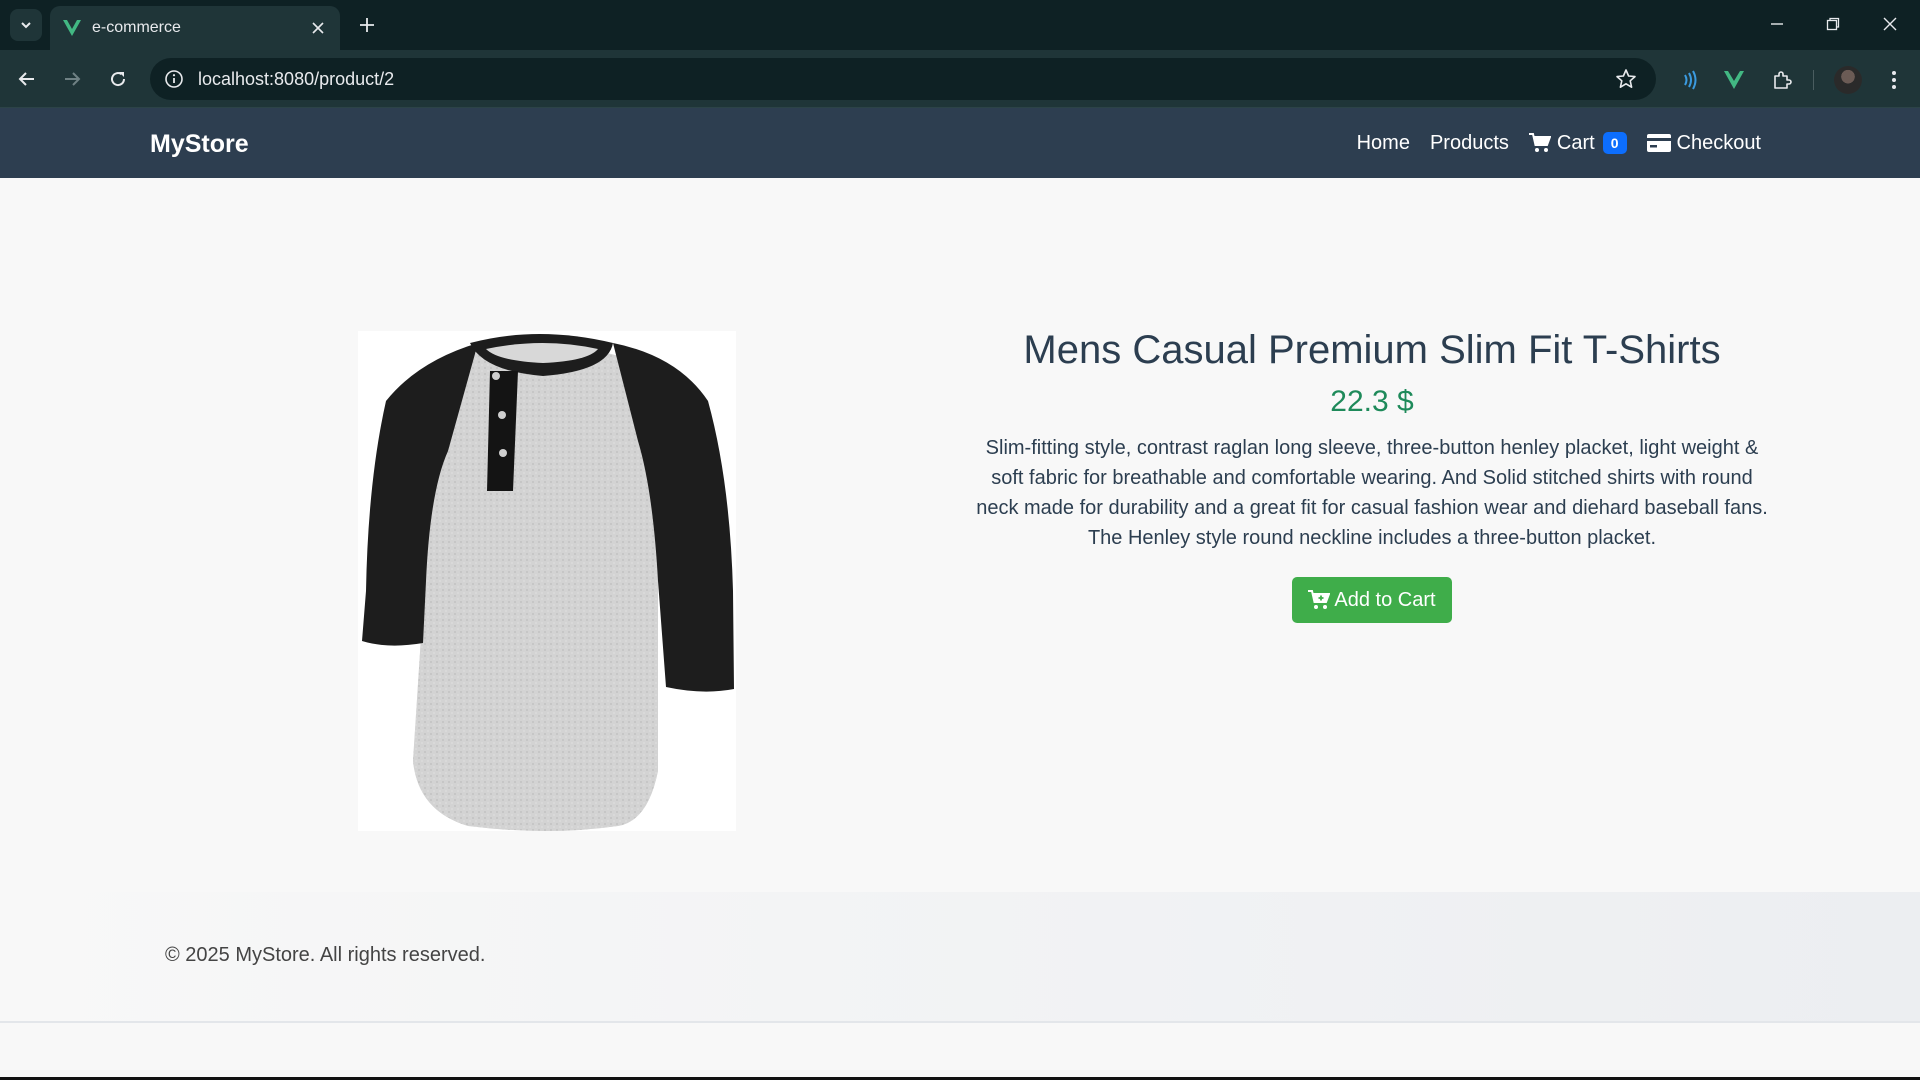 Image resolution: width=1920 pixels, height=1080 pixels. What do you see at coordinates (1319, 600) in the screenshot?
I see `cart-plus-icon` at bounding box center [1319, 600].